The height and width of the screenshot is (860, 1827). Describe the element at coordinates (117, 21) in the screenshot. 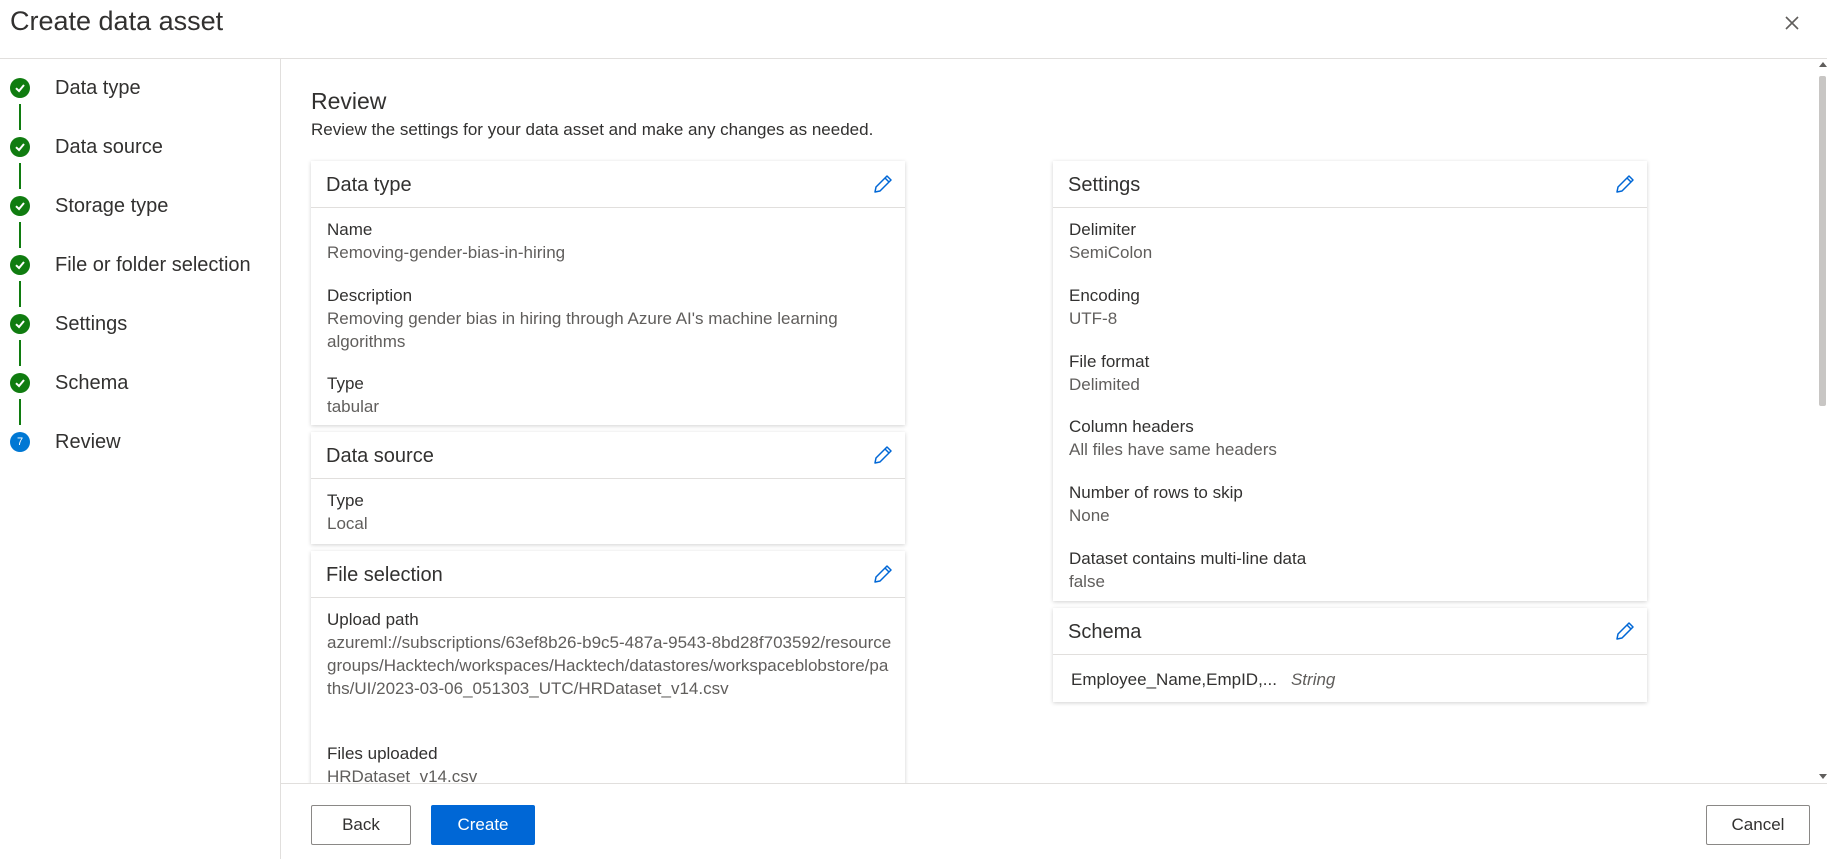

I see `dialog-title: Create data asset` at that location.